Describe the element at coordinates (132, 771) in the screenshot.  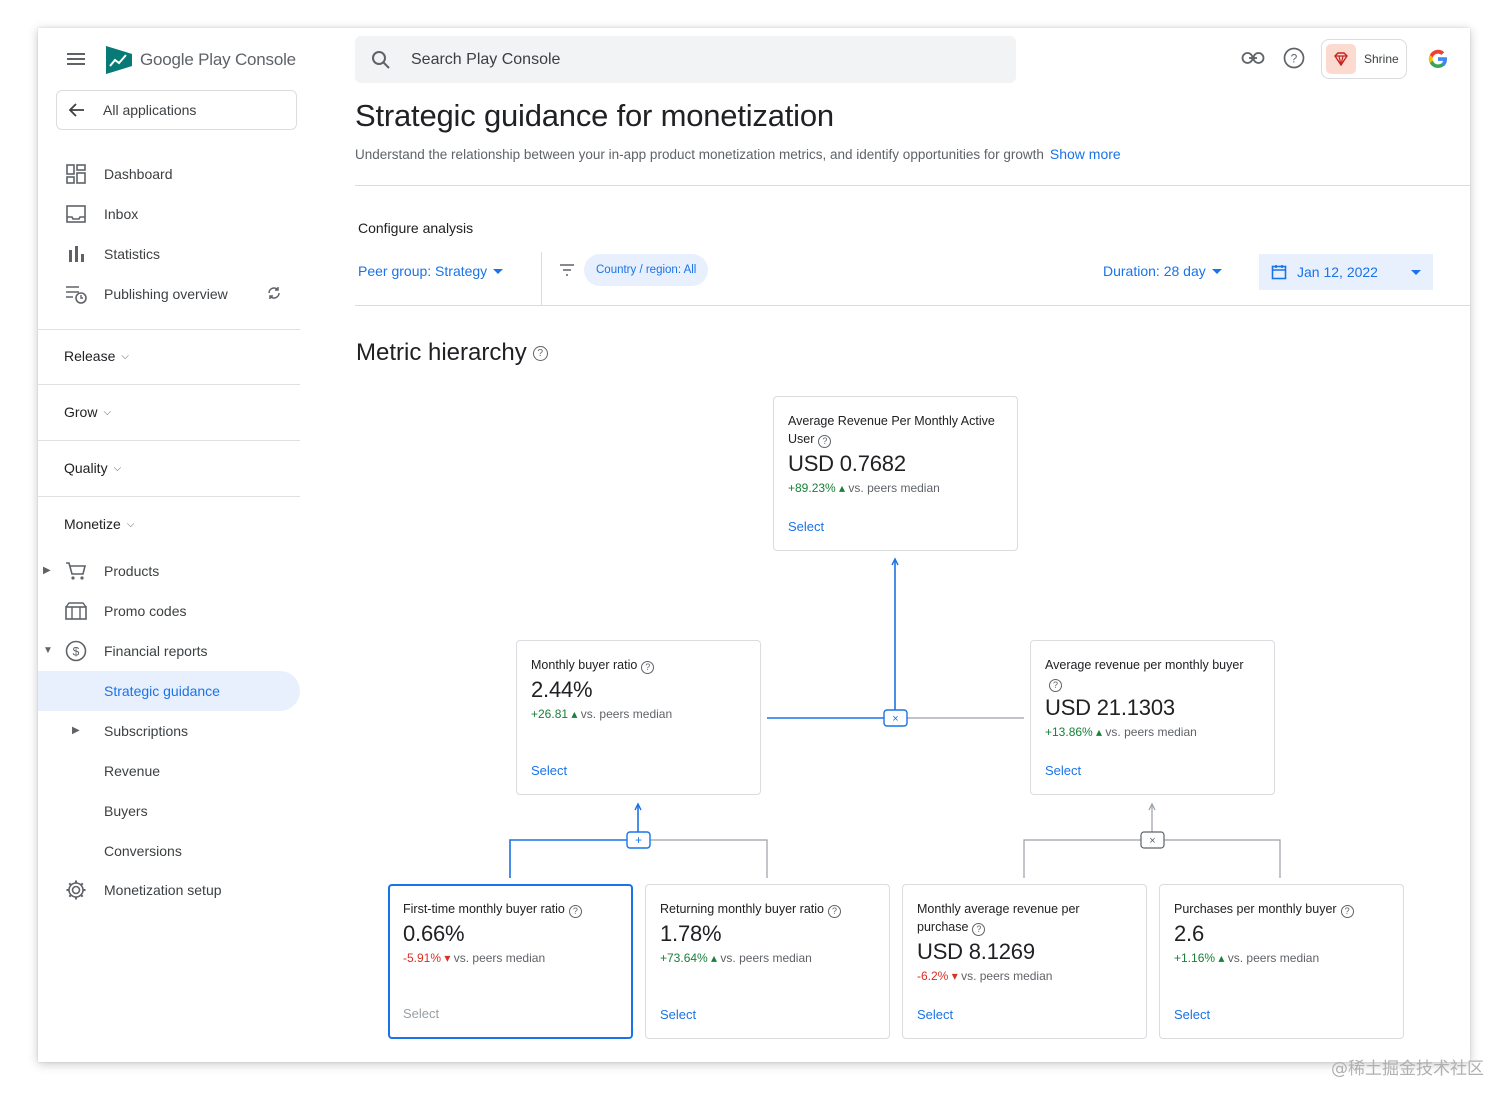
I see `sidebar-item-label: Revenue` at that location.